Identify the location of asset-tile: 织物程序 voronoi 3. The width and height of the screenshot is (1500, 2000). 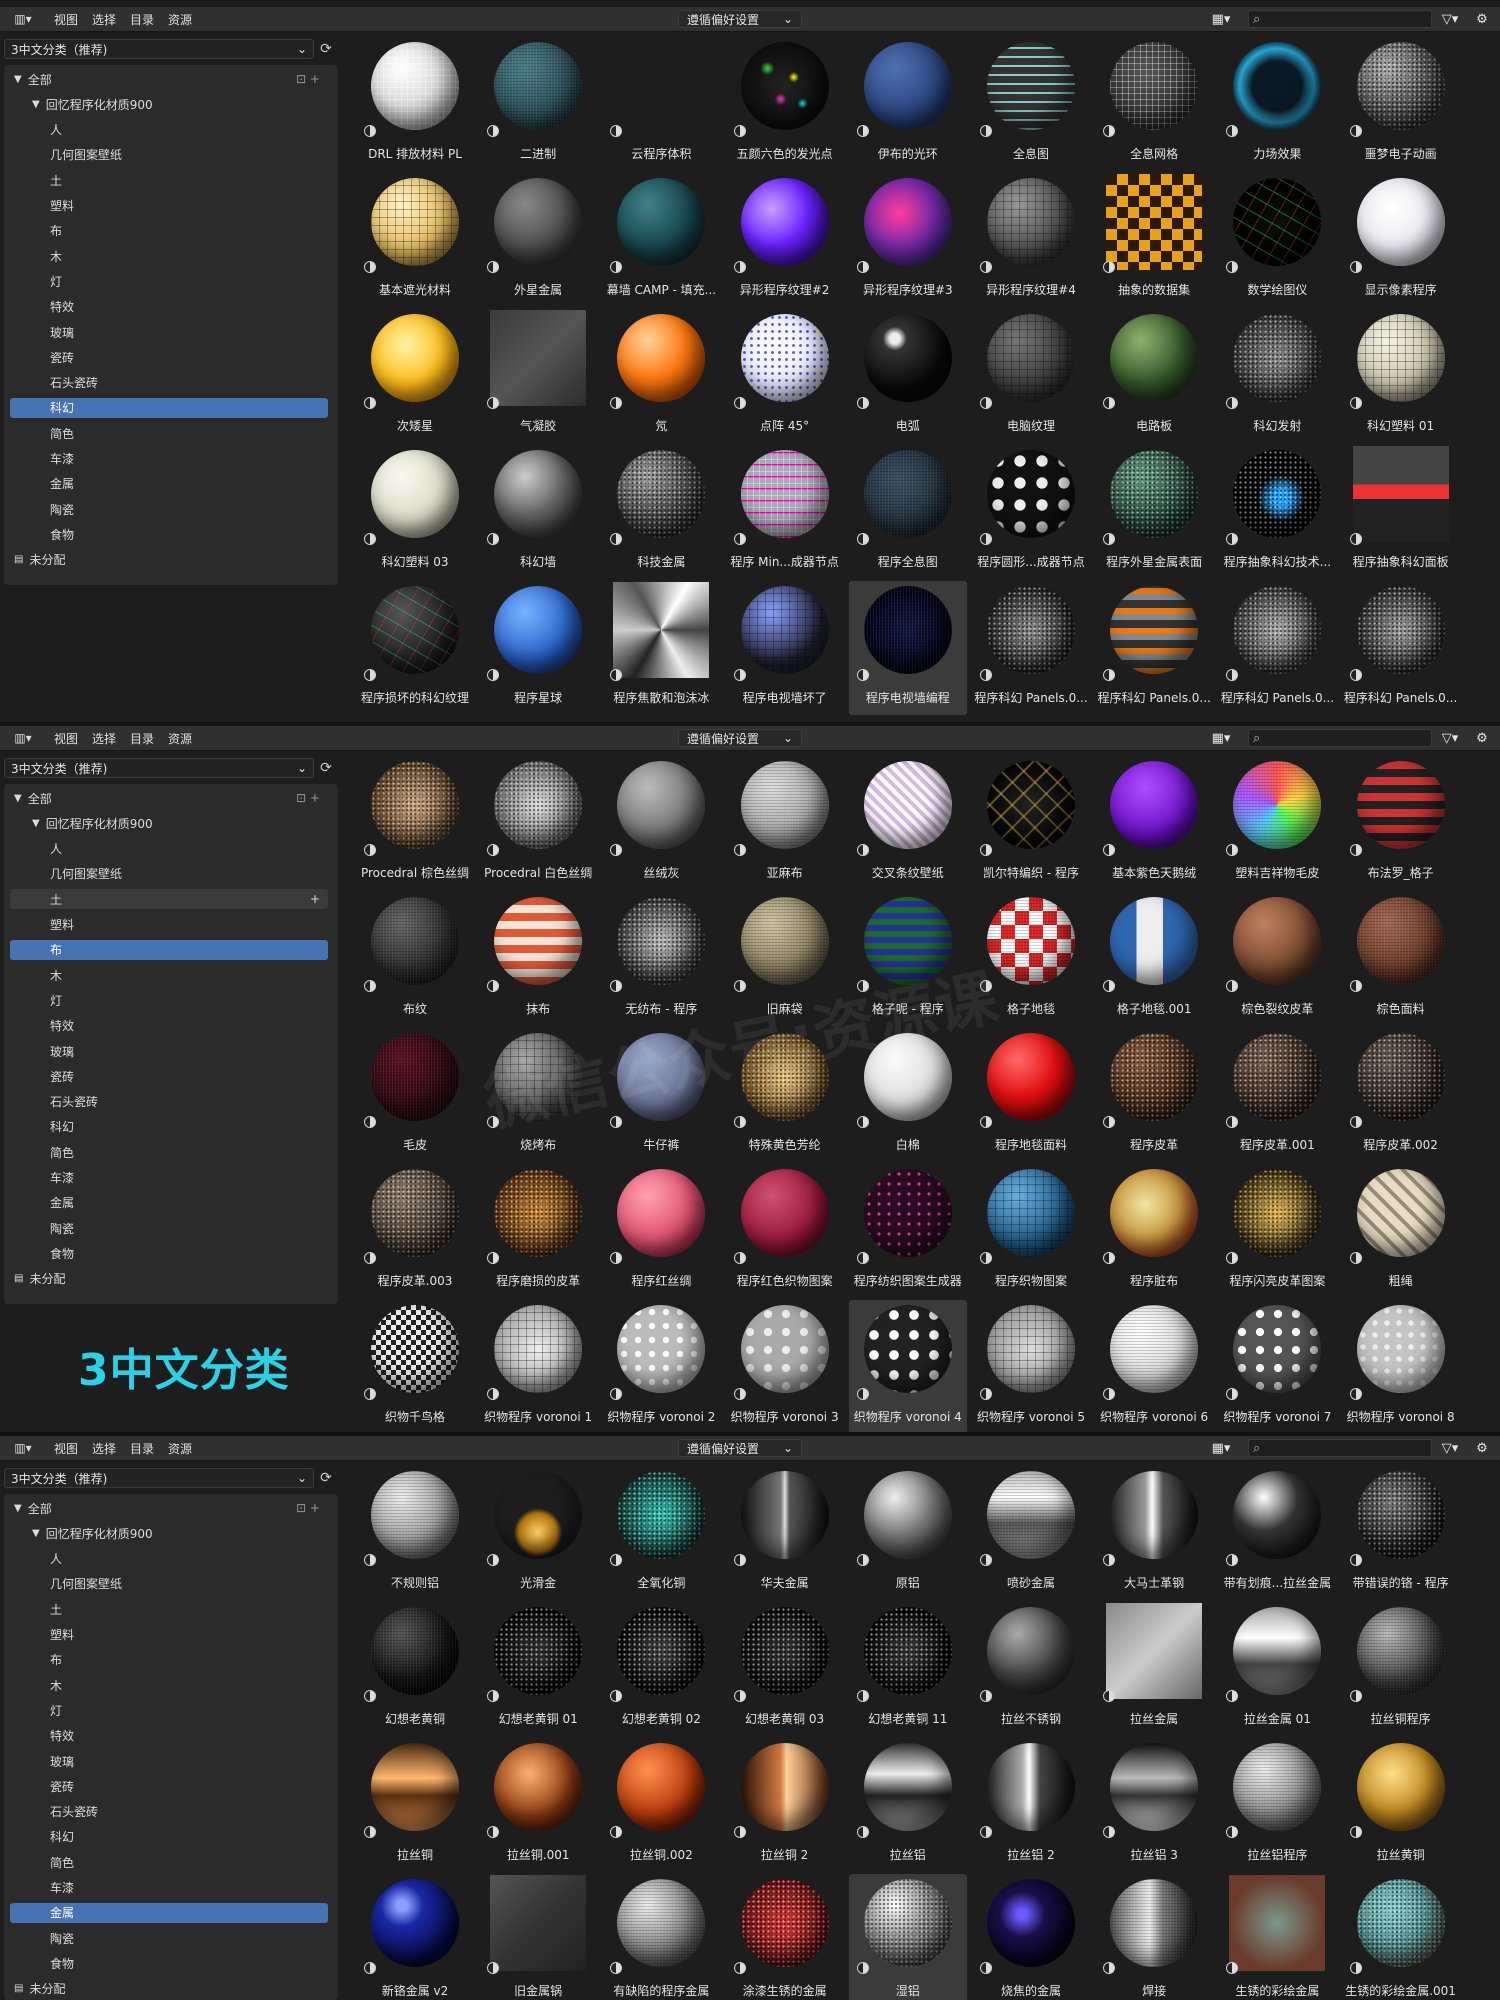
(785, 1366).